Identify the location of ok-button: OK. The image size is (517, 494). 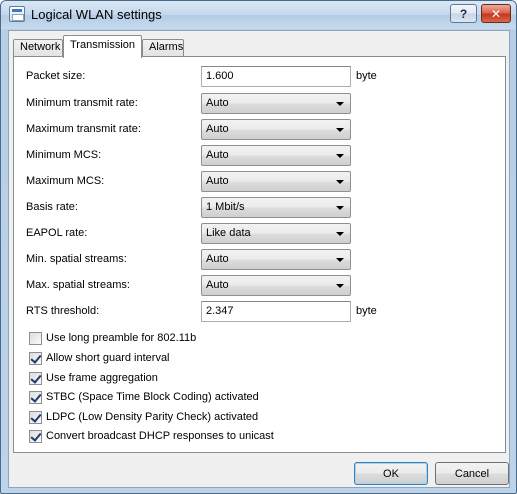
(391, 473).